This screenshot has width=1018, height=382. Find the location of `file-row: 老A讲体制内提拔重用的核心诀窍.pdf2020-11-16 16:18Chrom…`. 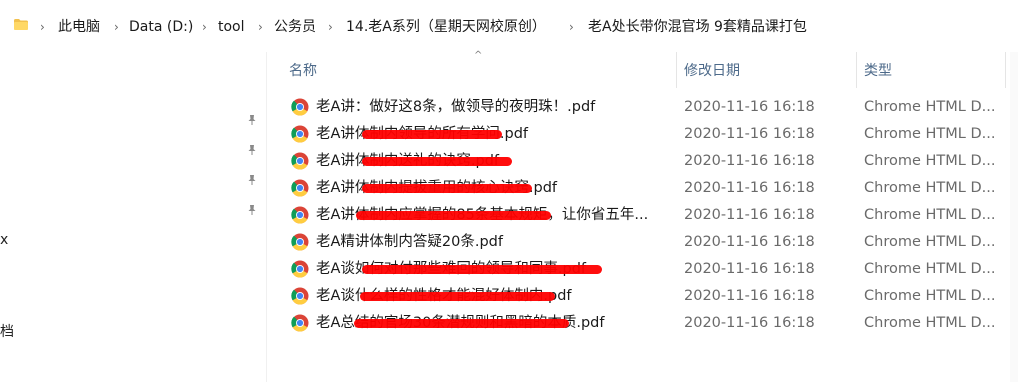

file-row: 老A讲体制内提拔重用的核心诀窍.pdf2020-11-16 16:18Chrom… is located at coordinates (650, 188).